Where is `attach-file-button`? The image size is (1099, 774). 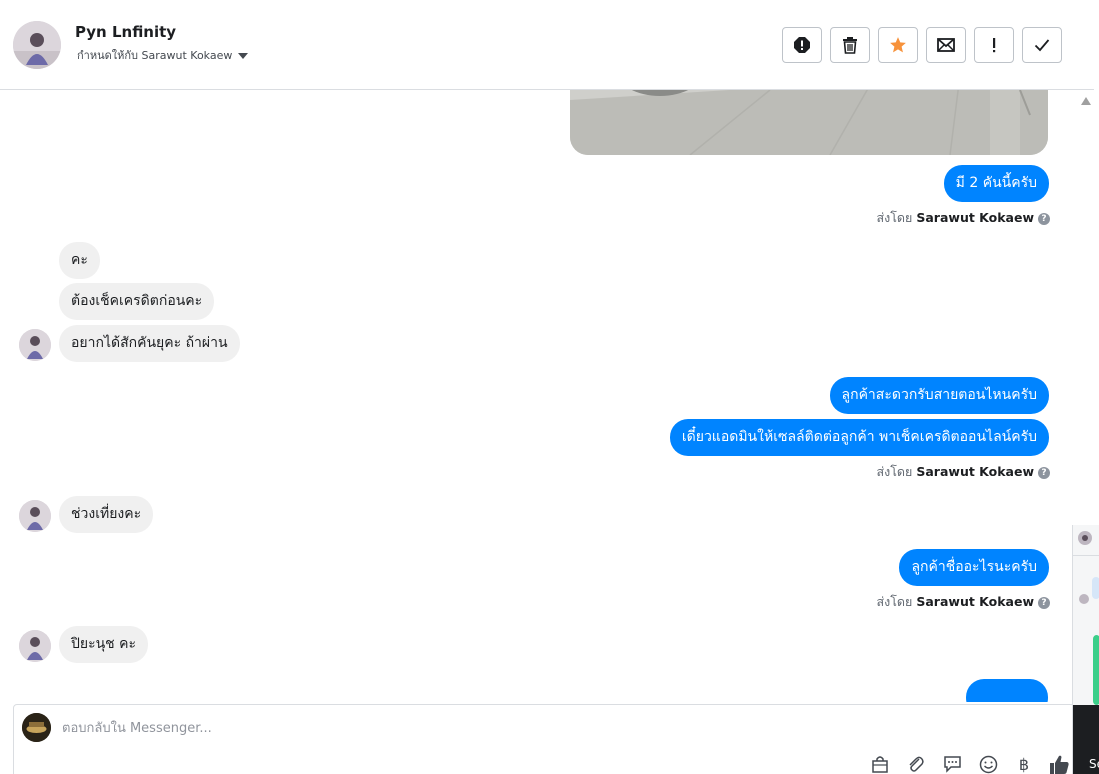 attach-file-button is located at coordinates (916, 763).